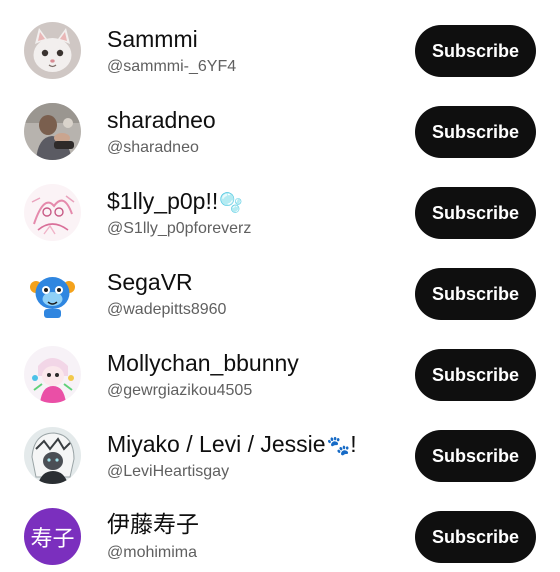 The width and height of the screenshot is (560, 572). What do you see at coordinates (280, 45) in the screenshot?
I see `channel-row: Sammmi @sammmi-_6YF4 Subscribe` at bounding box center [280, 45].